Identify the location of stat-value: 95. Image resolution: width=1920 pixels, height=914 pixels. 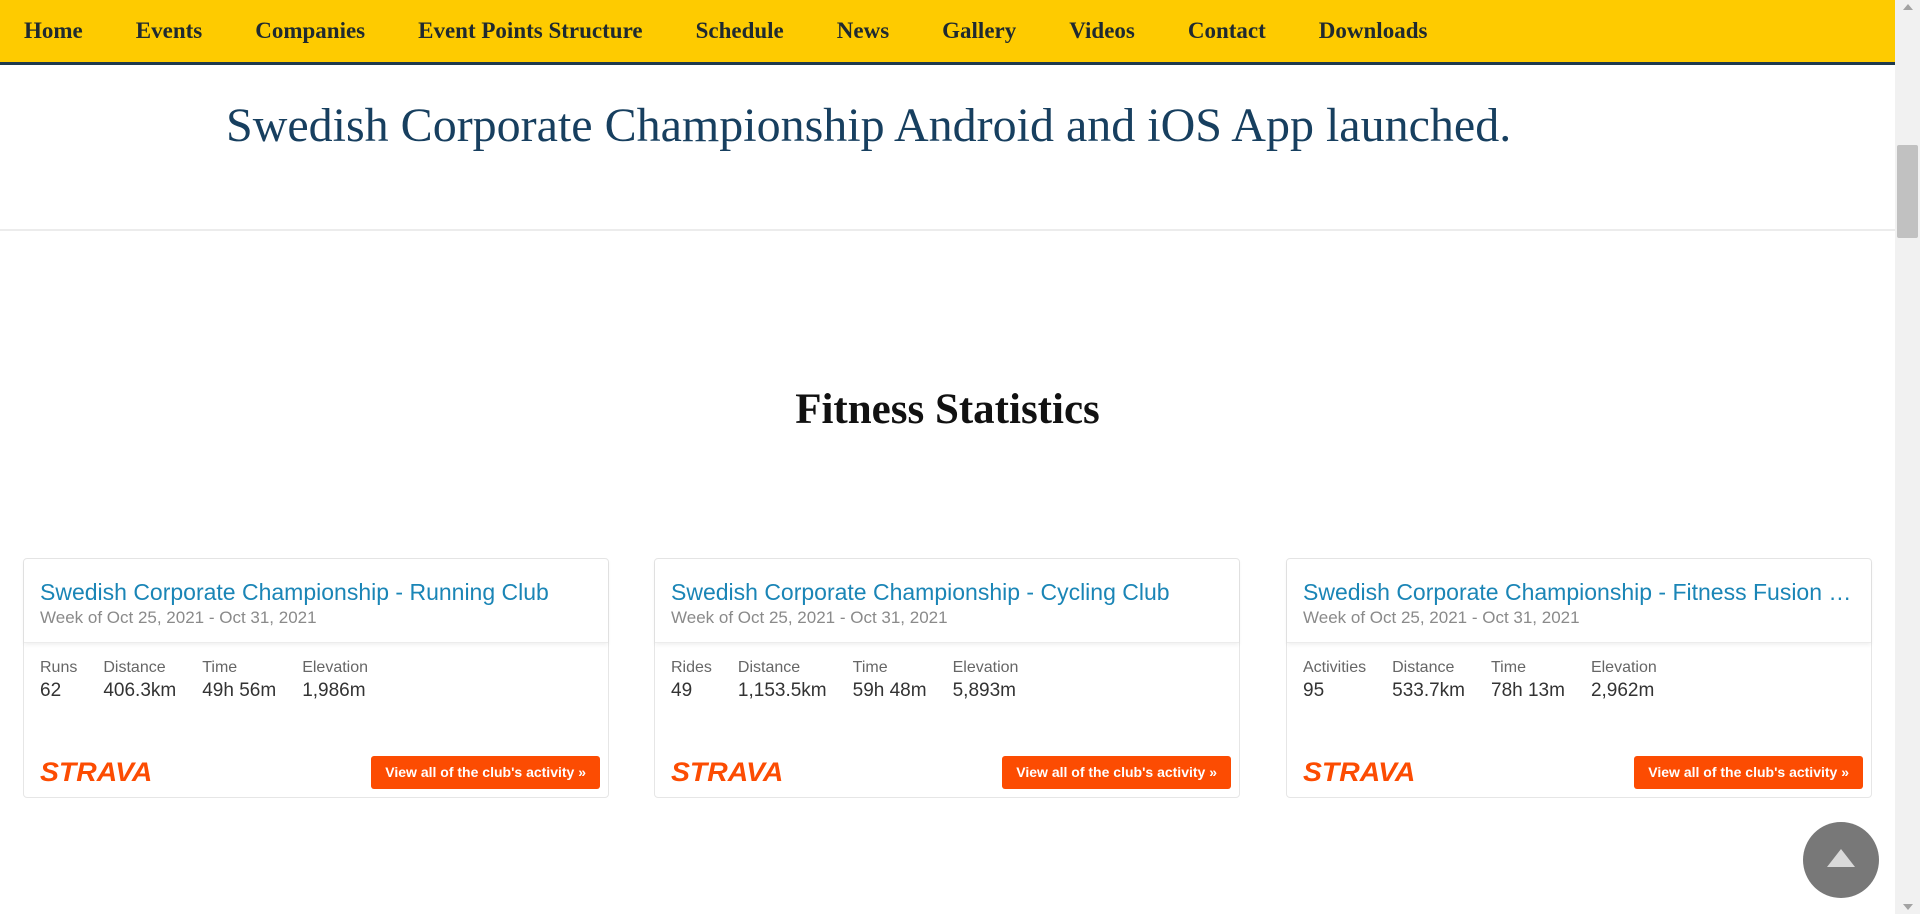
(1314, 690).